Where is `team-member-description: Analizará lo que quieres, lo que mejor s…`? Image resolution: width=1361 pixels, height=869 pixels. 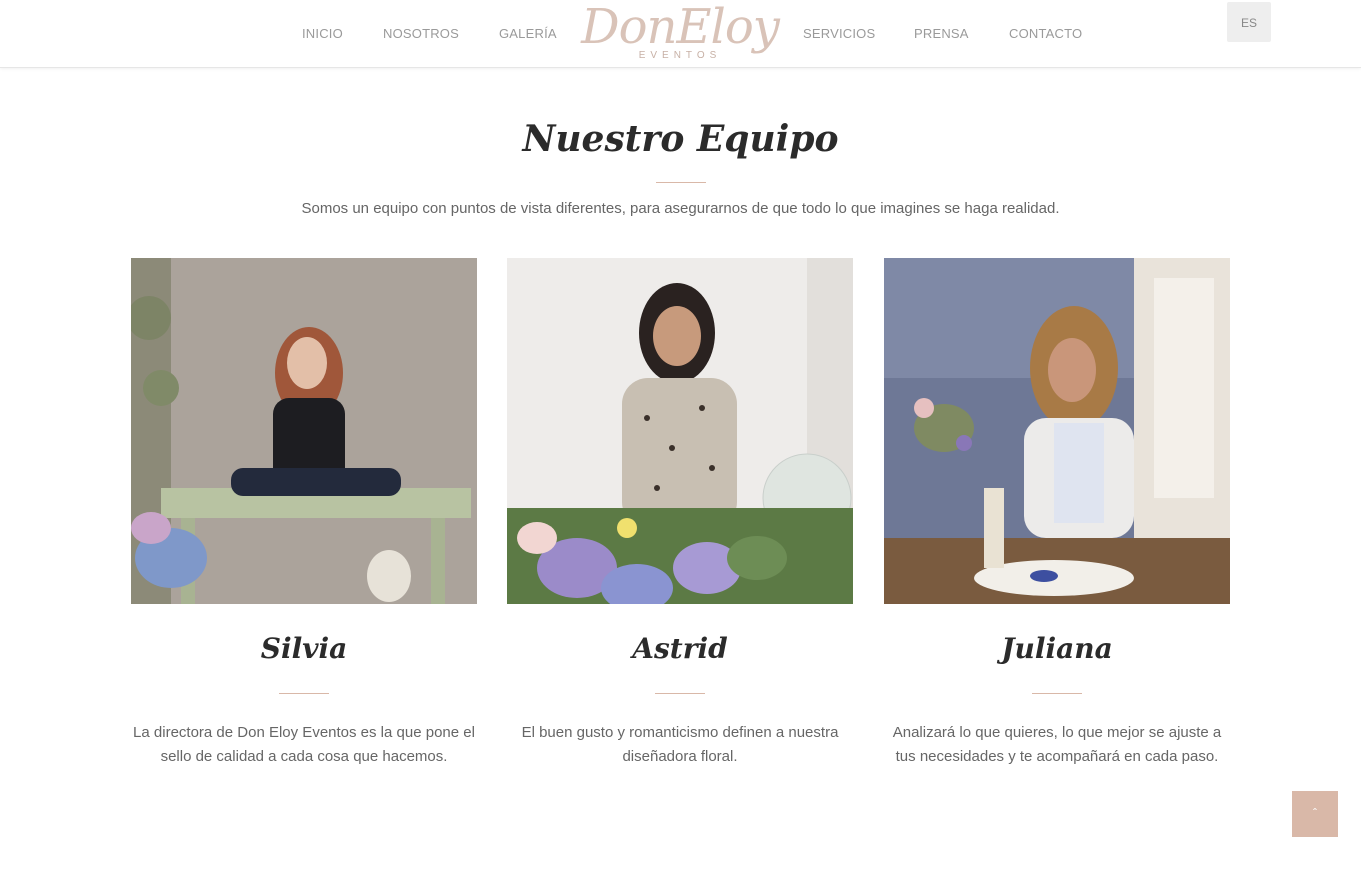
team-member-description: Analizará lo que quieres, lo que mejor s… is located at coordinates (1057, 744).